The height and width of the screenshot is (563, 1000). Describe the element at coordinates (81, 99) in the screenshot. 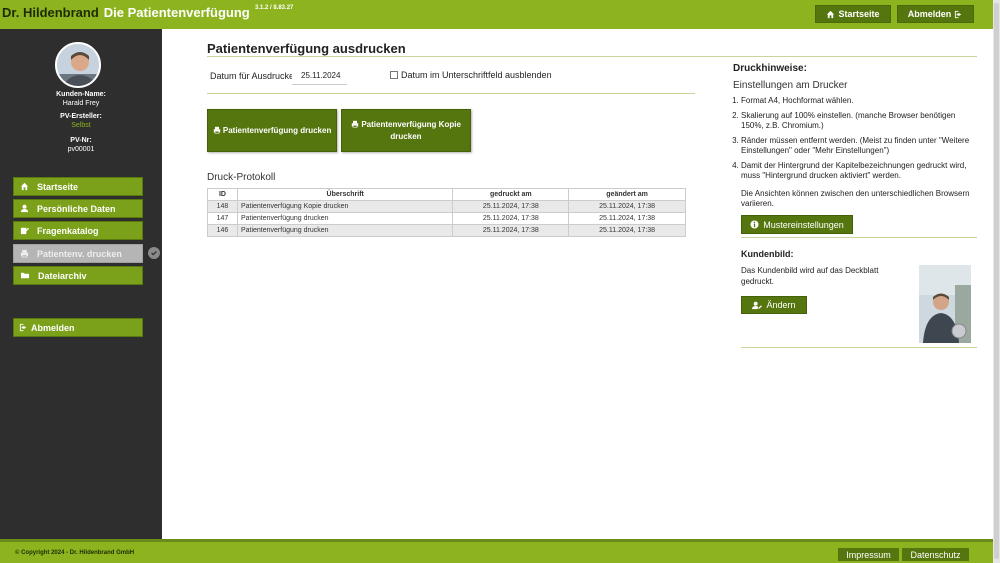

I see `customer-name-block: Kunden-Name: Harald Frey` at that location.